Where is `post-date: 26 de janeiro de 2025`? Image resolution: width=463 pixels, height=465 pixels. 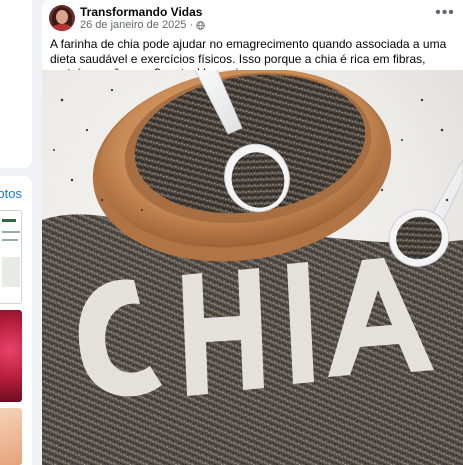 post-date: 26 de janeiro de 2025 is located at coordinates (133, 25).